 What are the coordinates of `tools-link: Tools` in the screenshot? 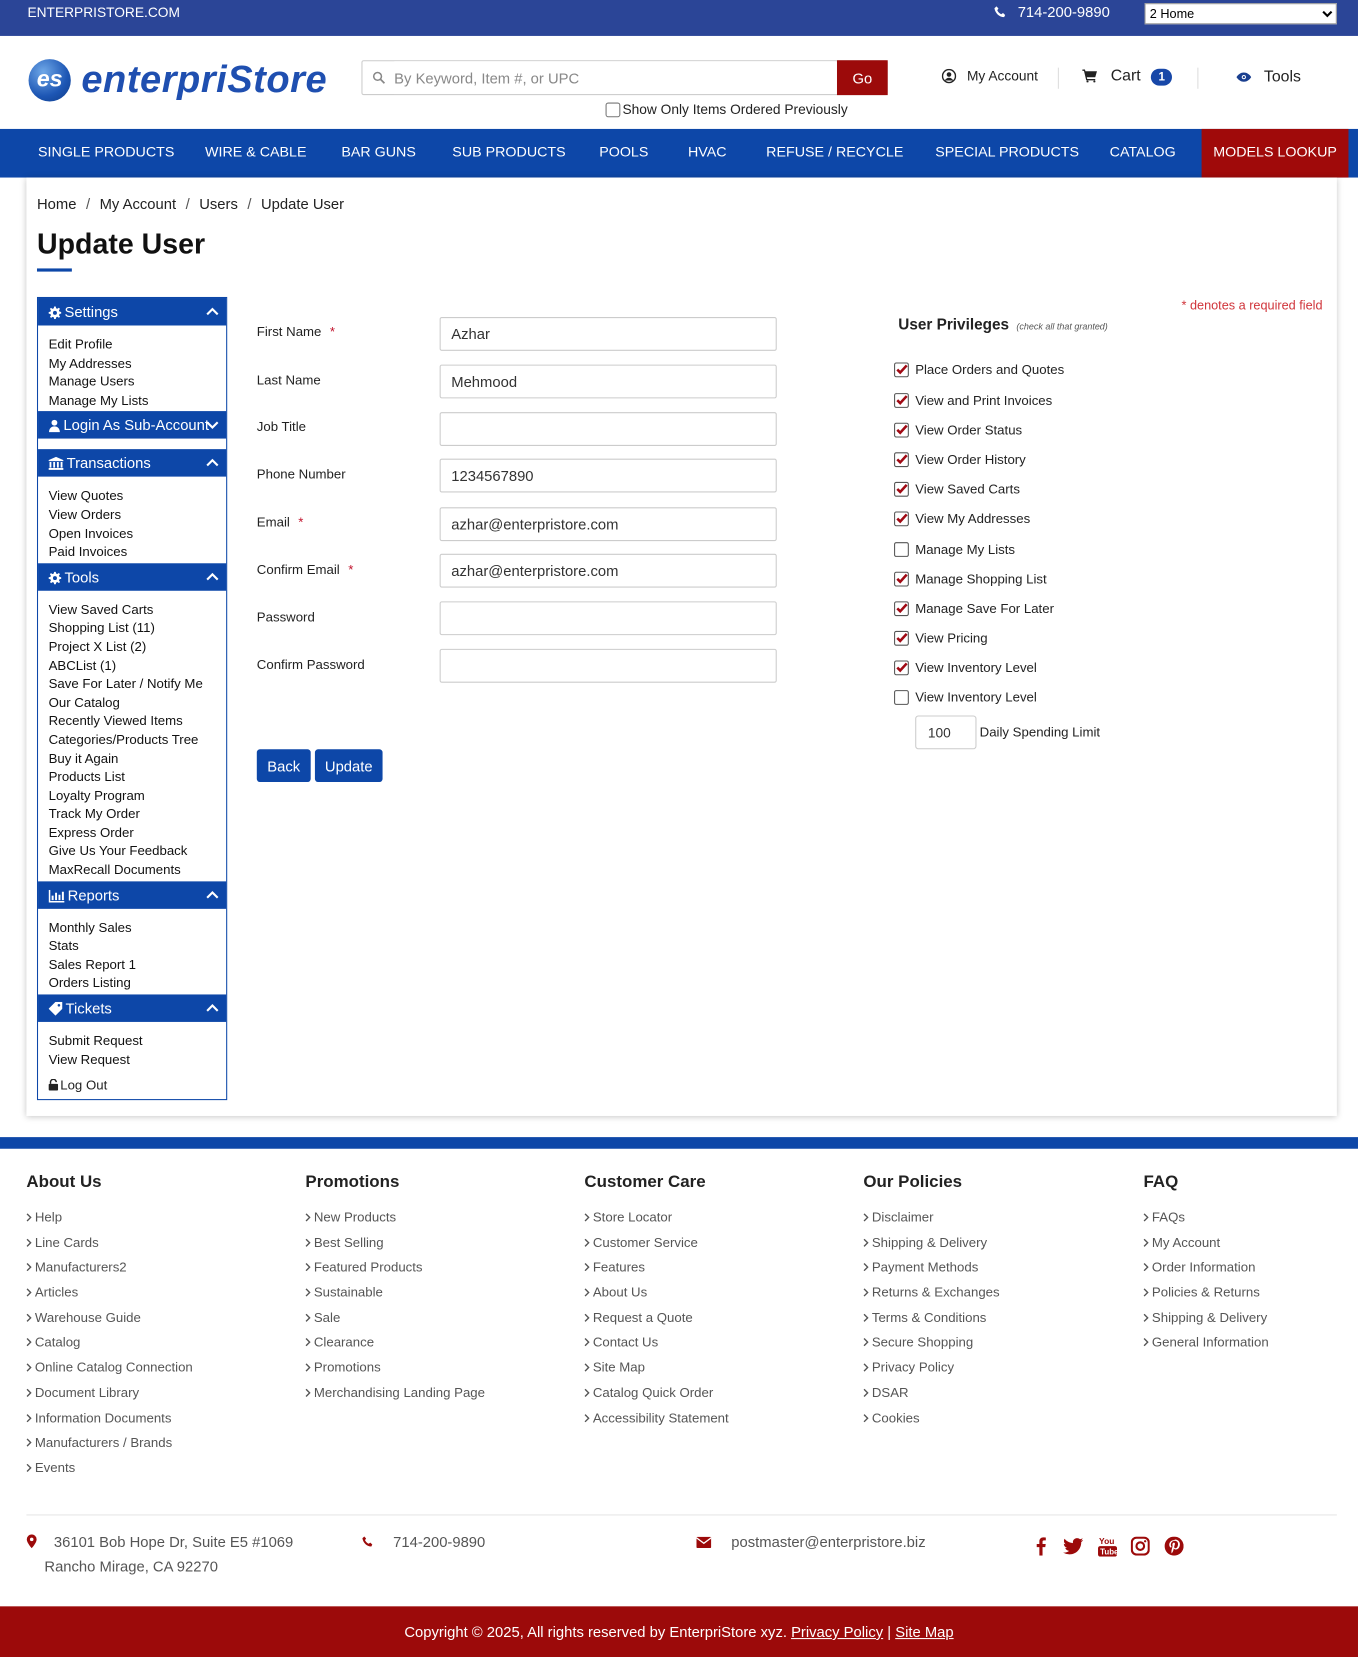 It's located at (1268, 77).